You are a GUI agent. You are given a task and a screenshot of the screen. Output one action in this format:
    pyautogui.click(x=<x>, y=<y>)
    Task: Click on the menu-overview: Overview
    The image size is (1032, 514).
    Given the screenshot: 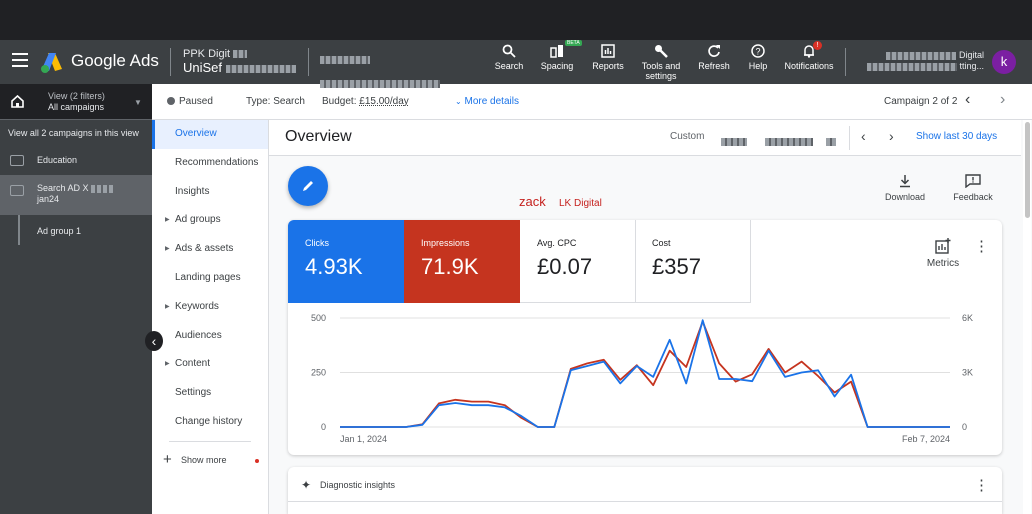 What is the action you would take?
    pyautogui.click(x=210, y=134)
    